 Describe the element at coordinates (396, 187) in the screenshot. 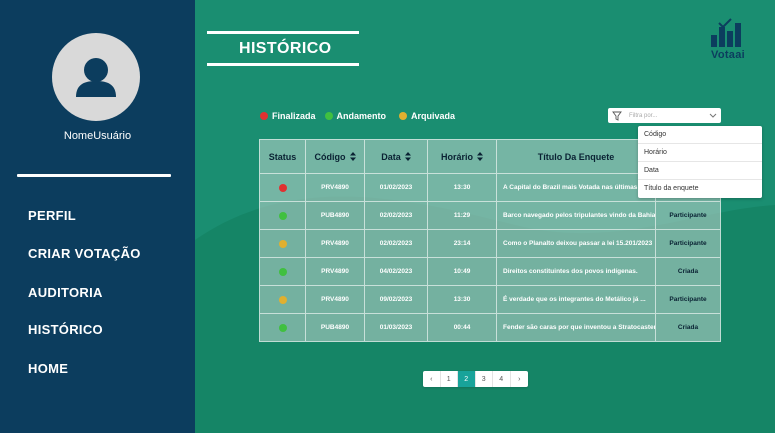

I see `date-cell: 01/02/2023` at that location.